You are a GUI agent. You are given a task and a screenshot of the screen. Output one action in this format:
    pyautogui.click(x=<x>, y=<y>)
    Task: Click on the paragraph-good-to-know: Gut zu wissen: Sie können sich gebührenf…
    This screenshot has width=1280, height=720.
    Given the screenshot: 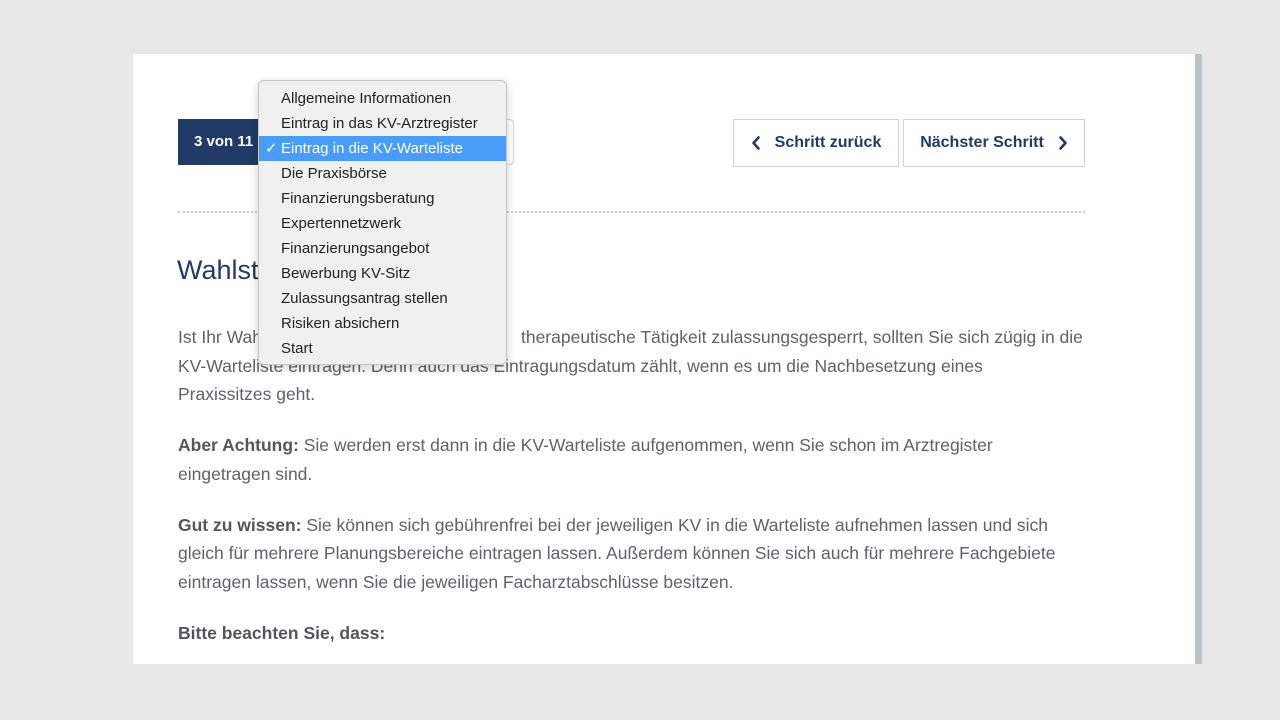 What is the action you would take?
    pyautogui.click(x=633, y=554)
    